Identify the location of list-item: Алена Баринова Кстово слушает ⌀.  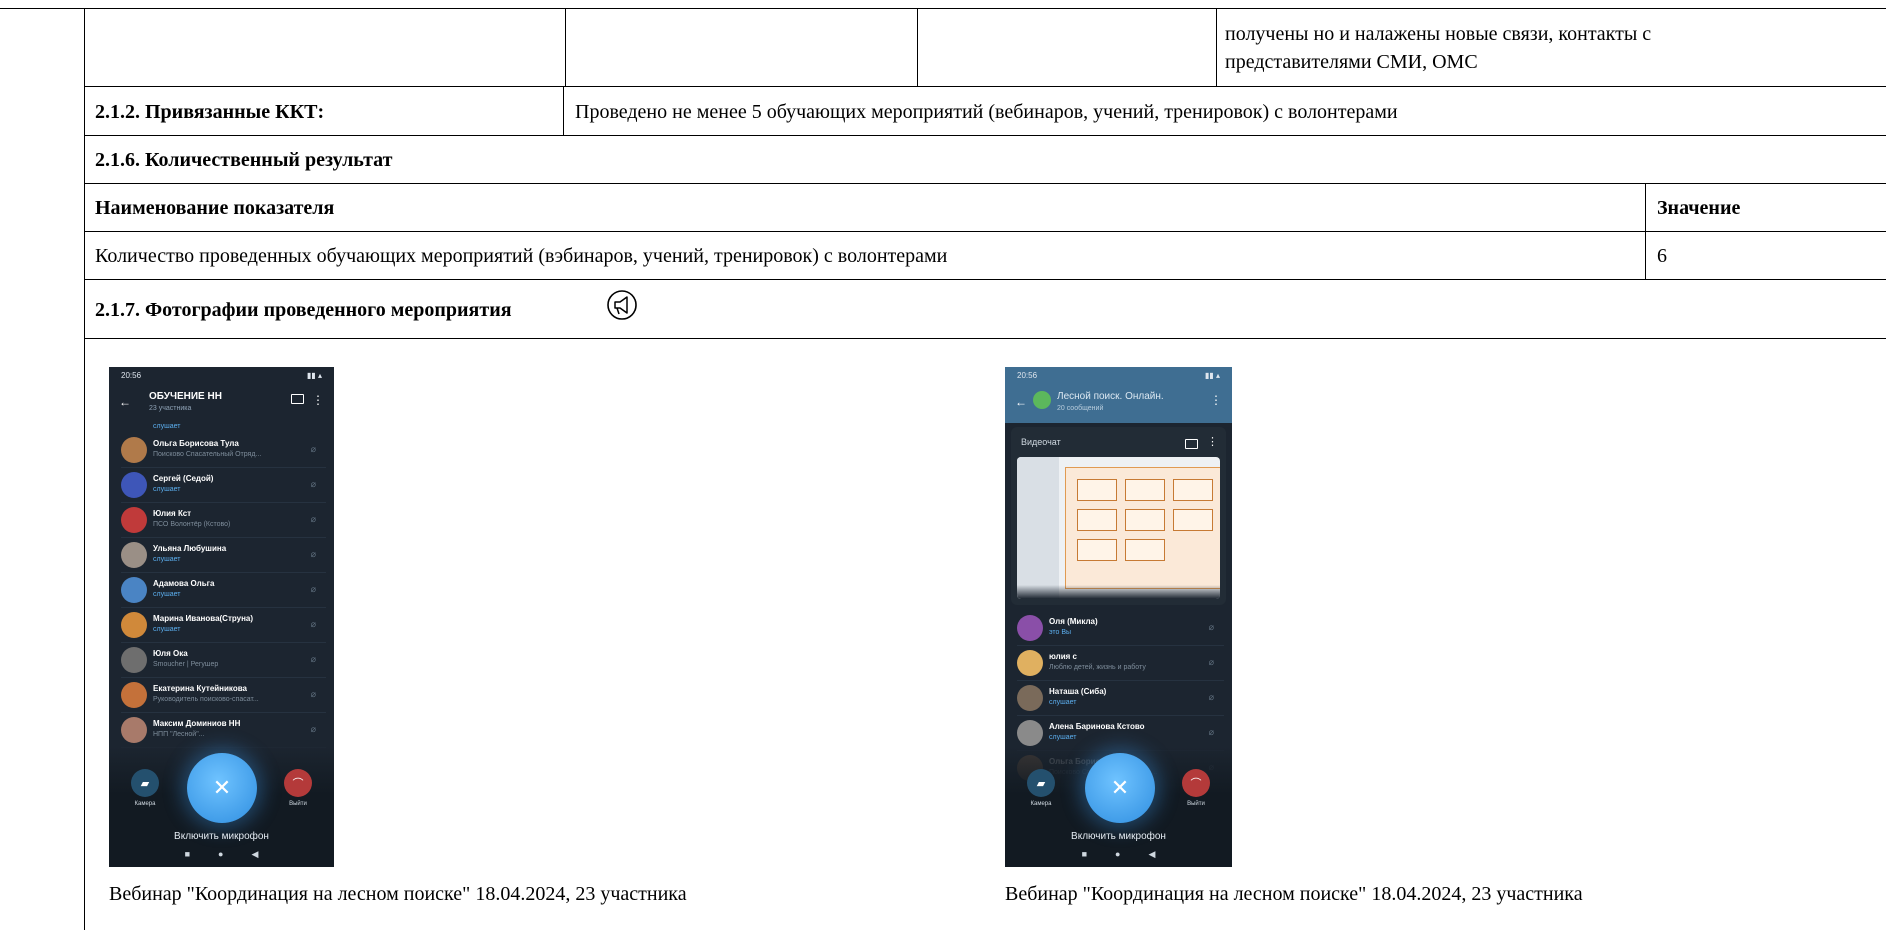
(1120, 733).